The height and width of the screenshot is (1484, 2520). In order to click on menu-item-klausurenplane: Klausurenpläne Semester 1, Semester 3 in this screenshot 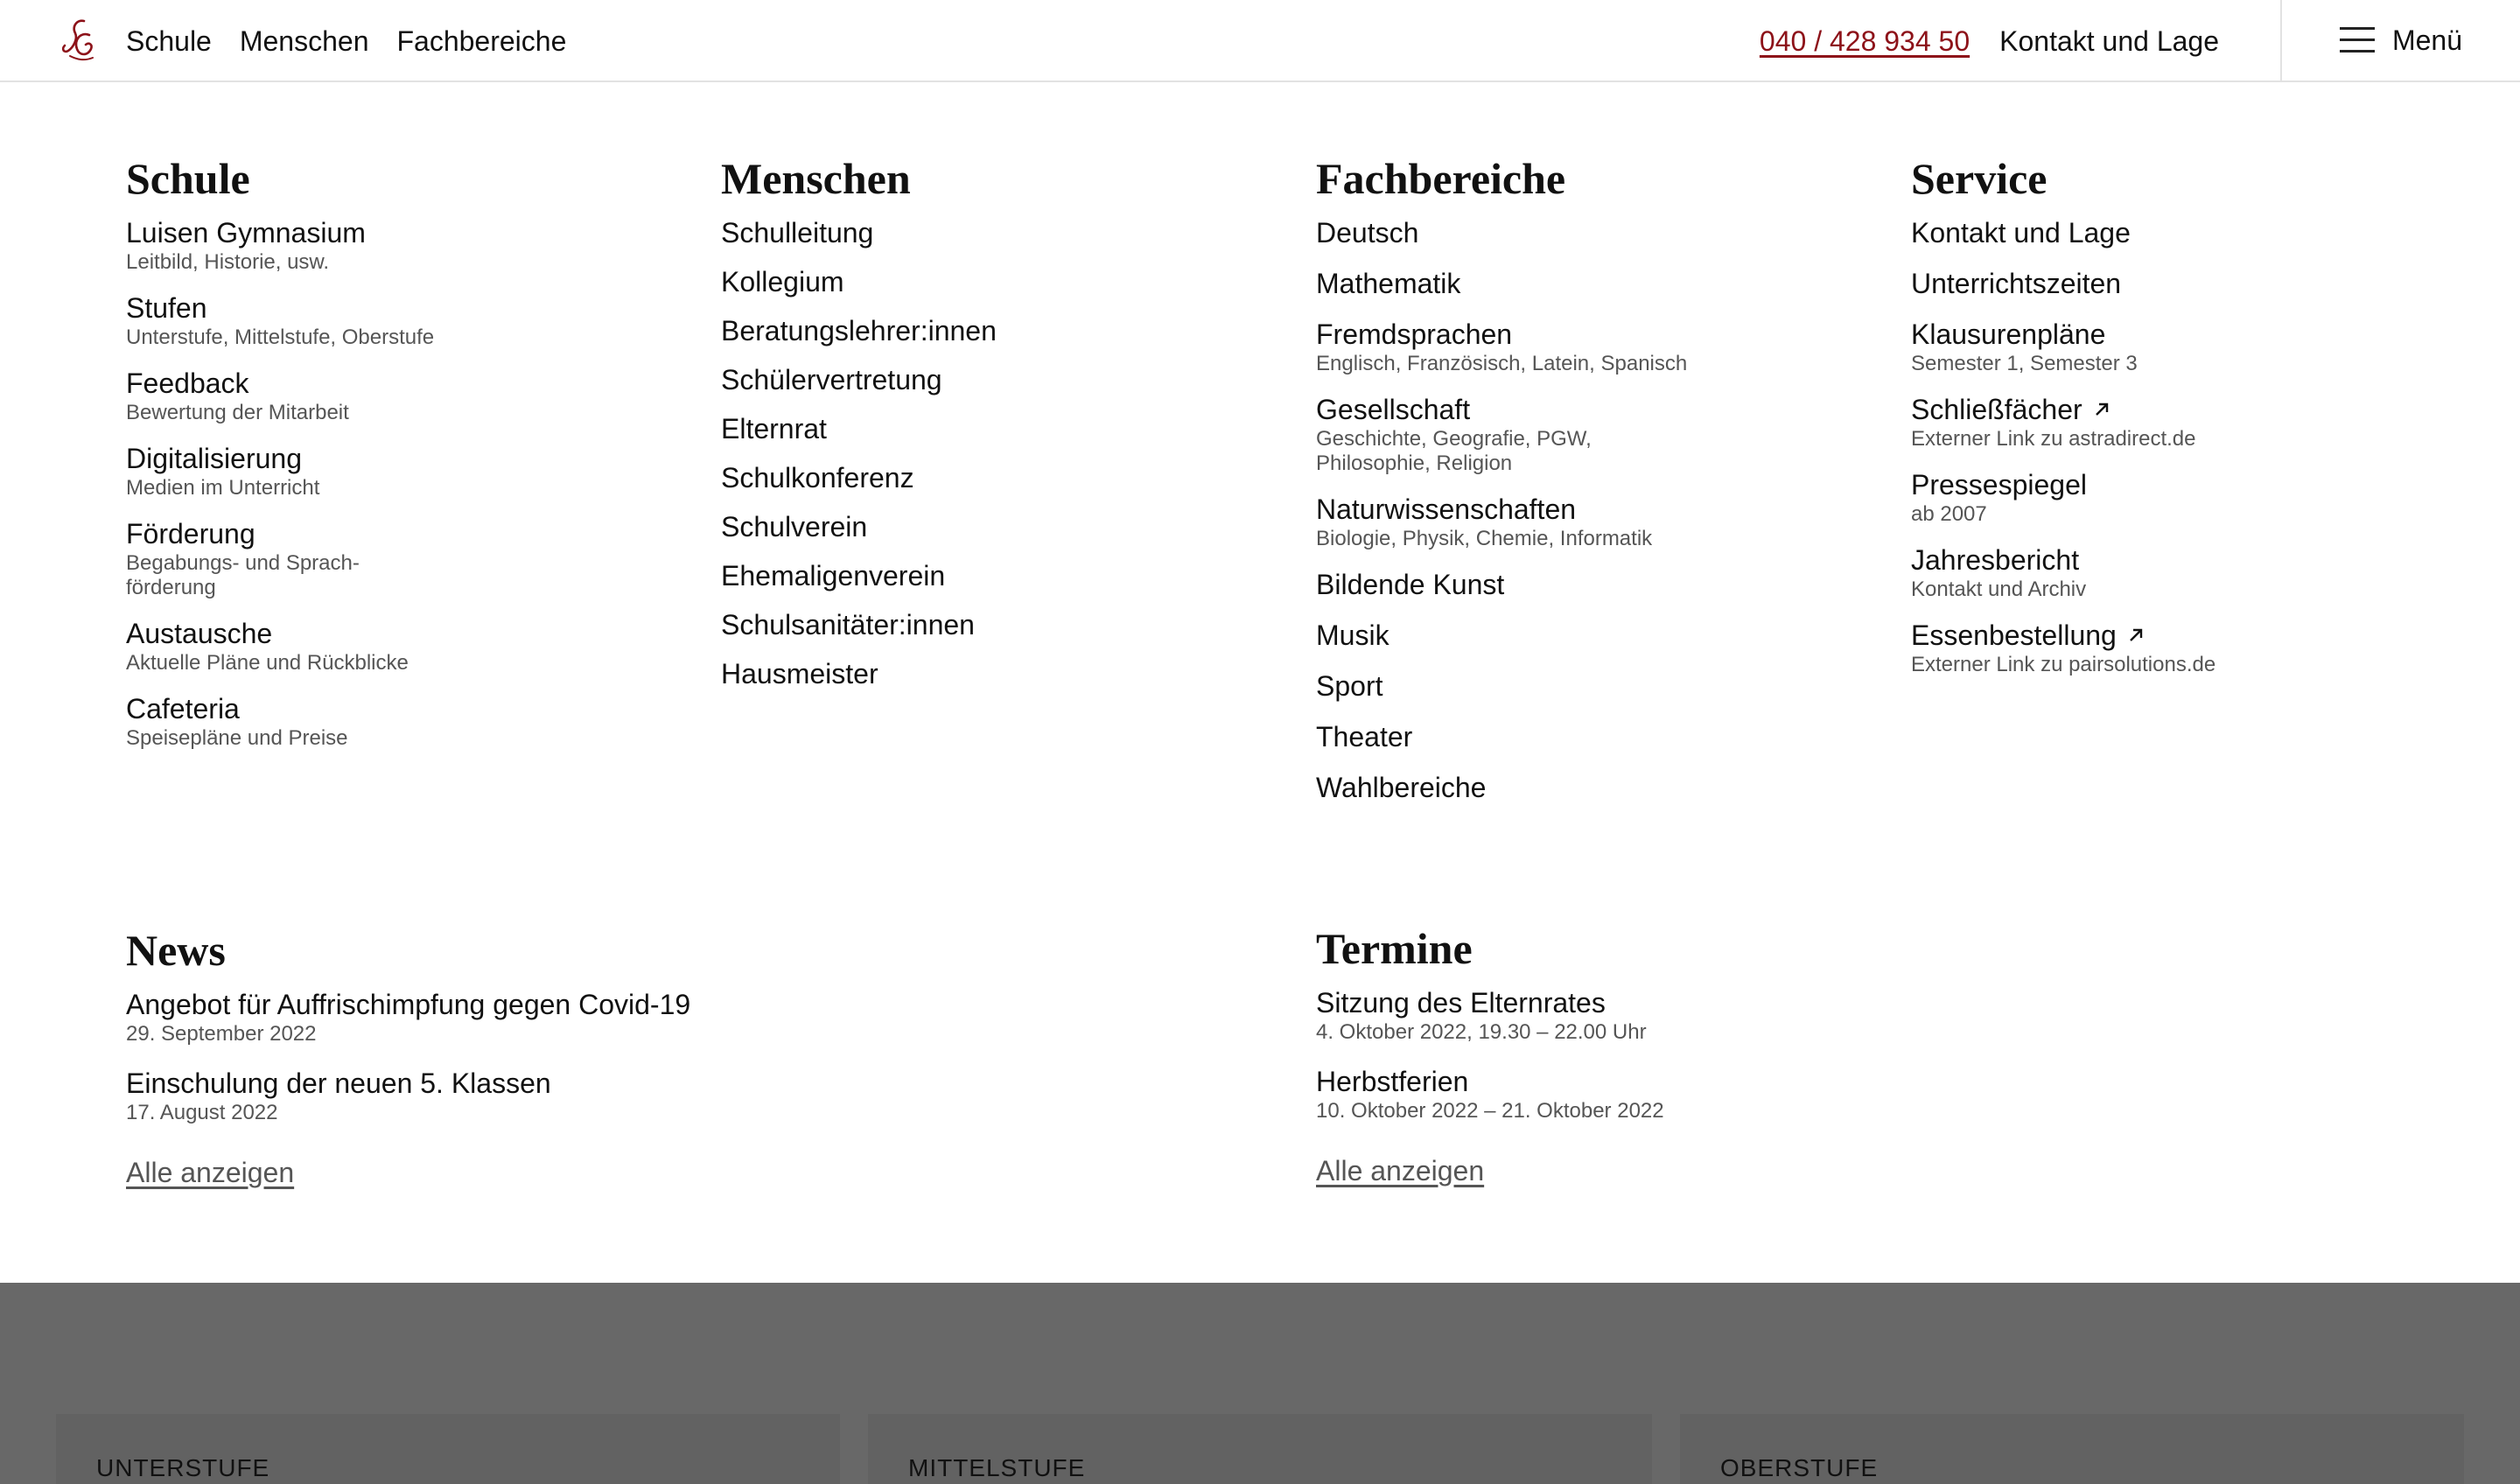, I will do `click(2191, 346)`.